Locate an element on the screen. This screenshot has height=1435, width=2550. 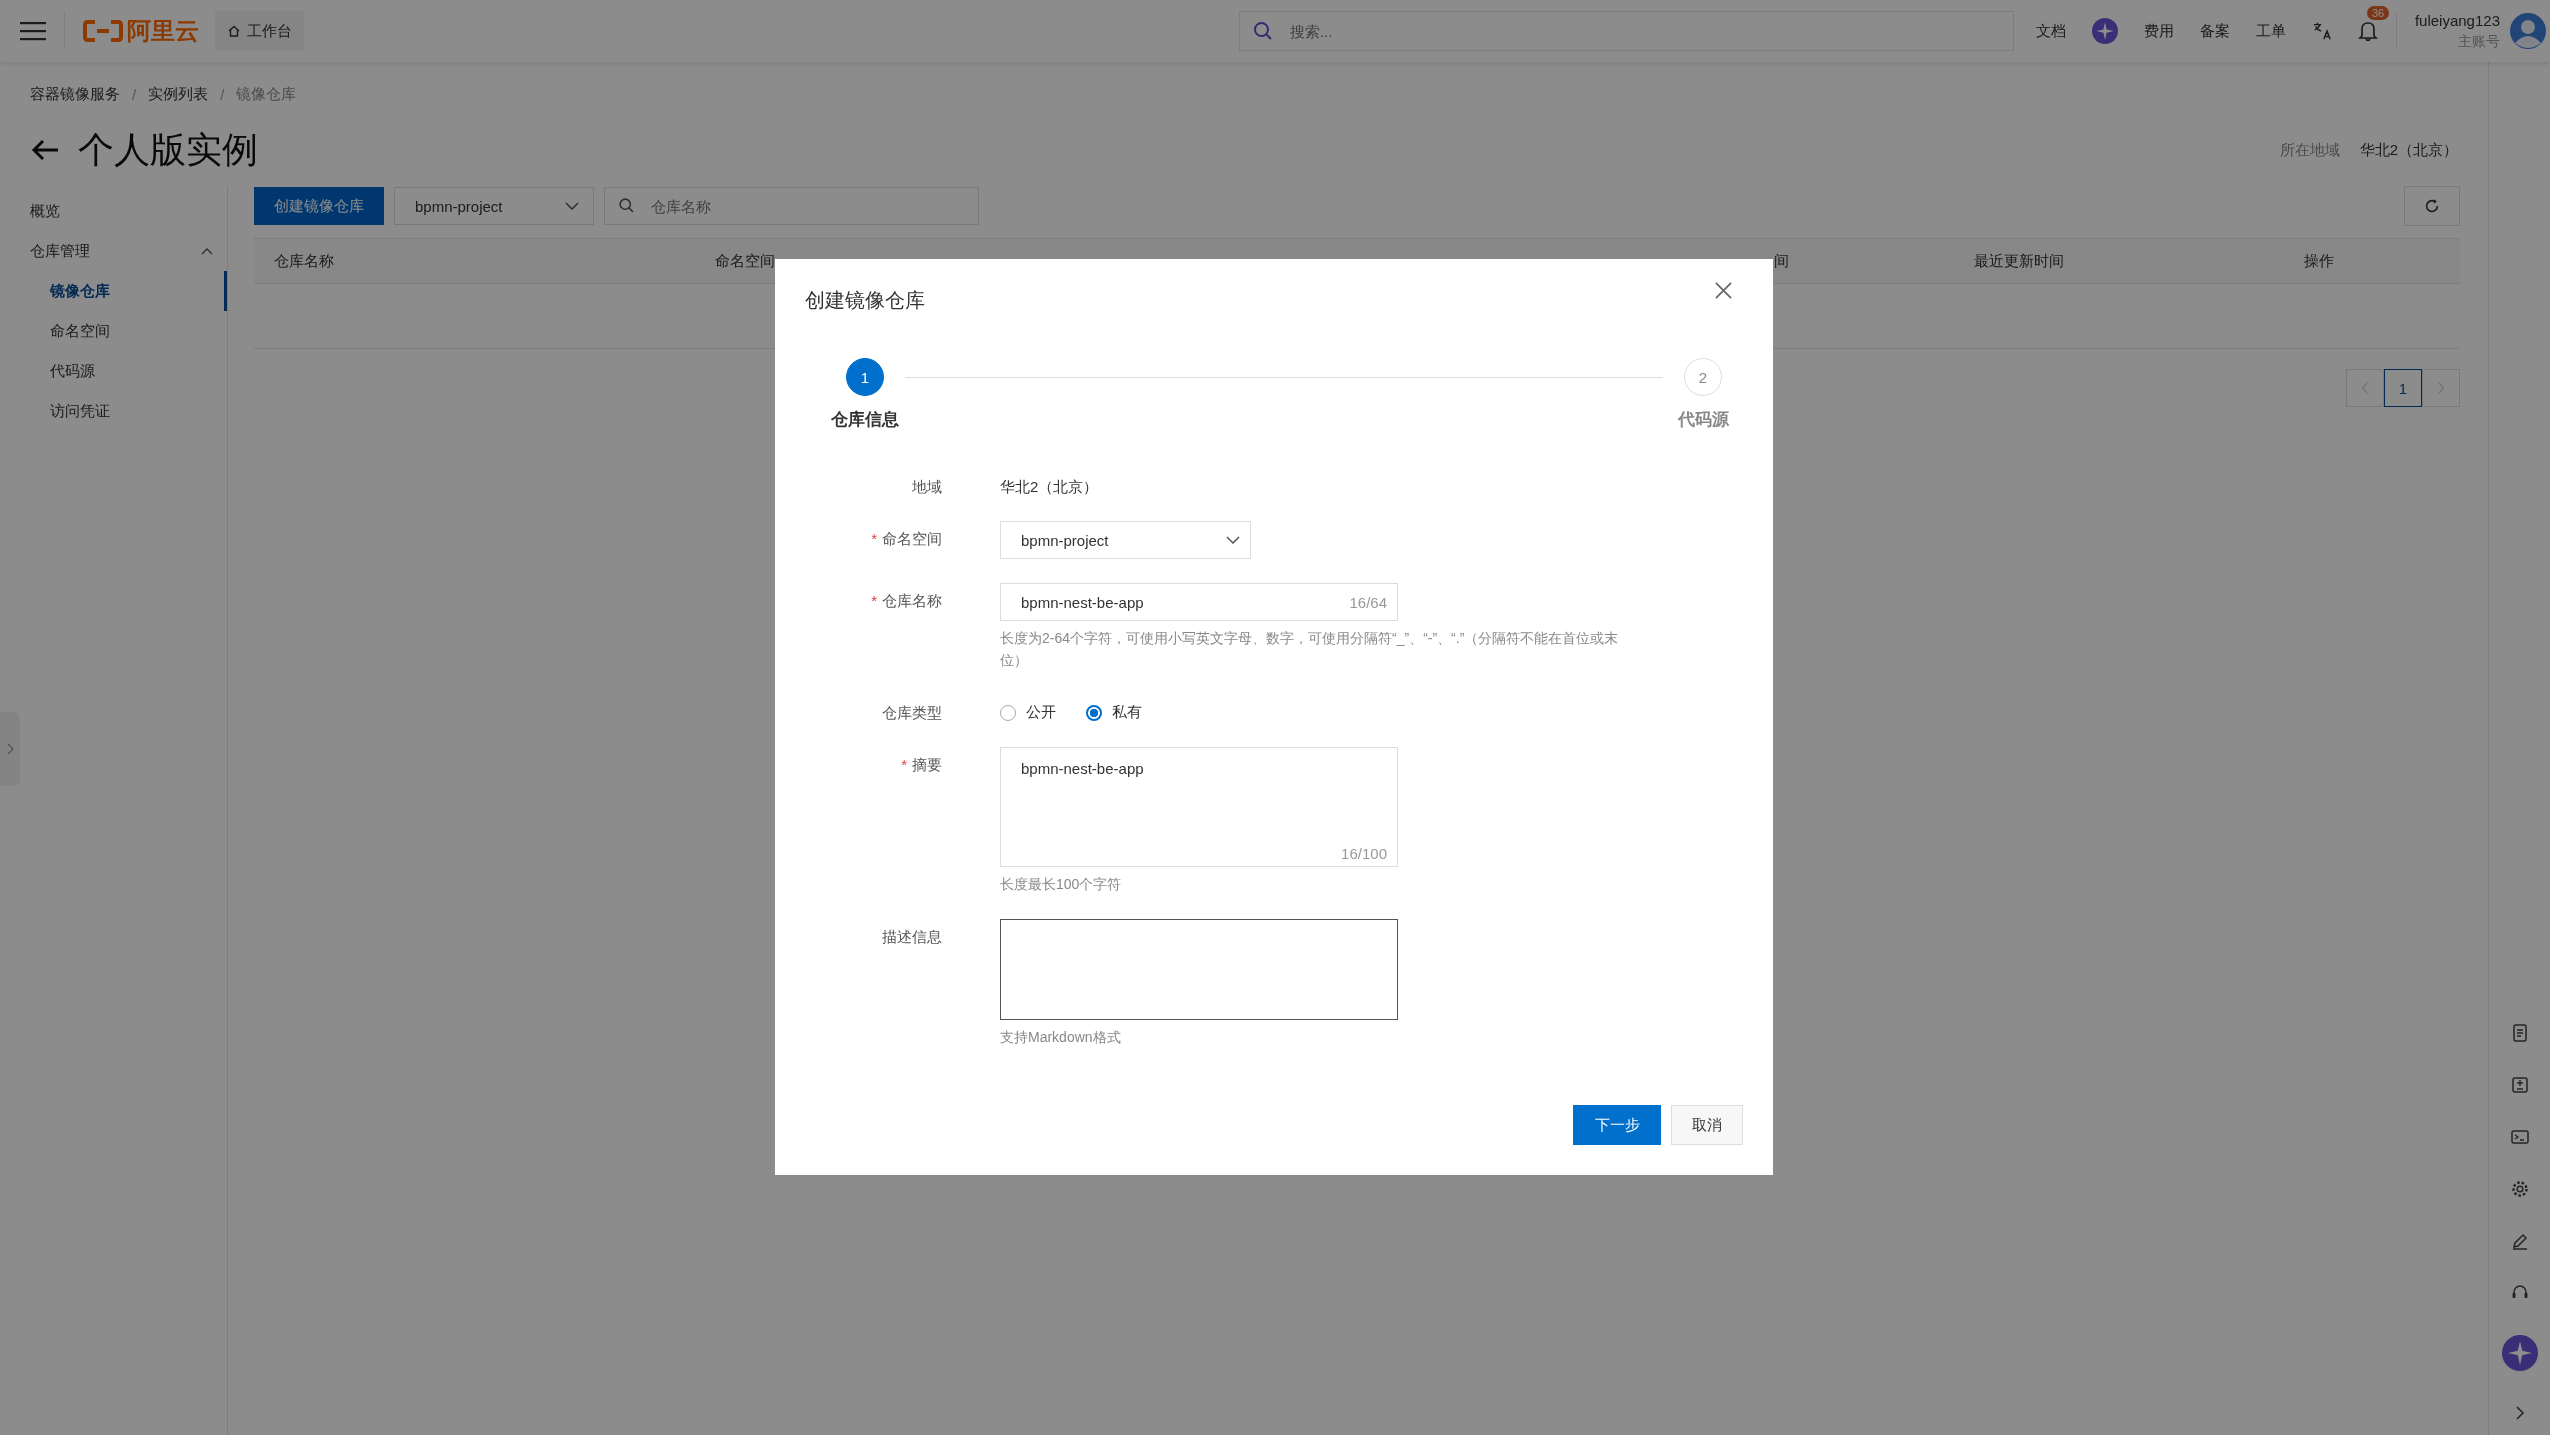
chevron-left-icon is located at coordinates (2365, 388).